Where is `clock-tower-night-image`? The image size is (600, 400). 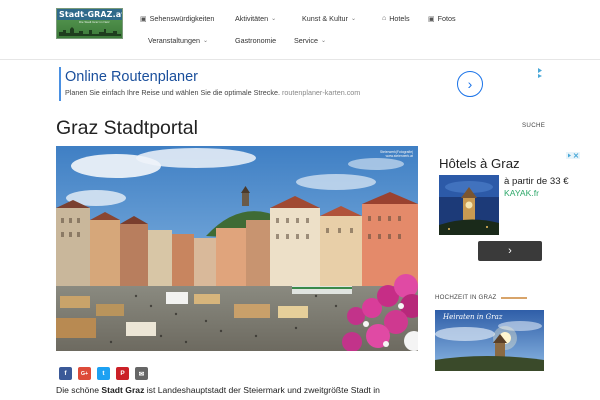 clock-tower-night-image is located at coordinates (469, 205).